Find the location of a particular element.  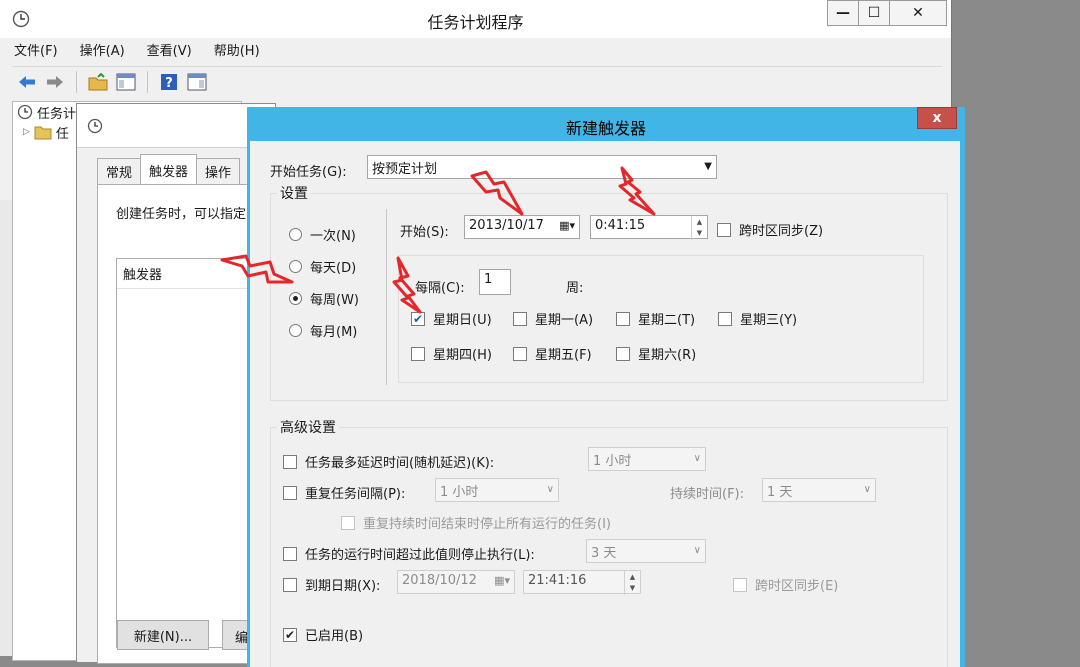

start-task-value: 按预定计划 is located at coordinates (405, 169).